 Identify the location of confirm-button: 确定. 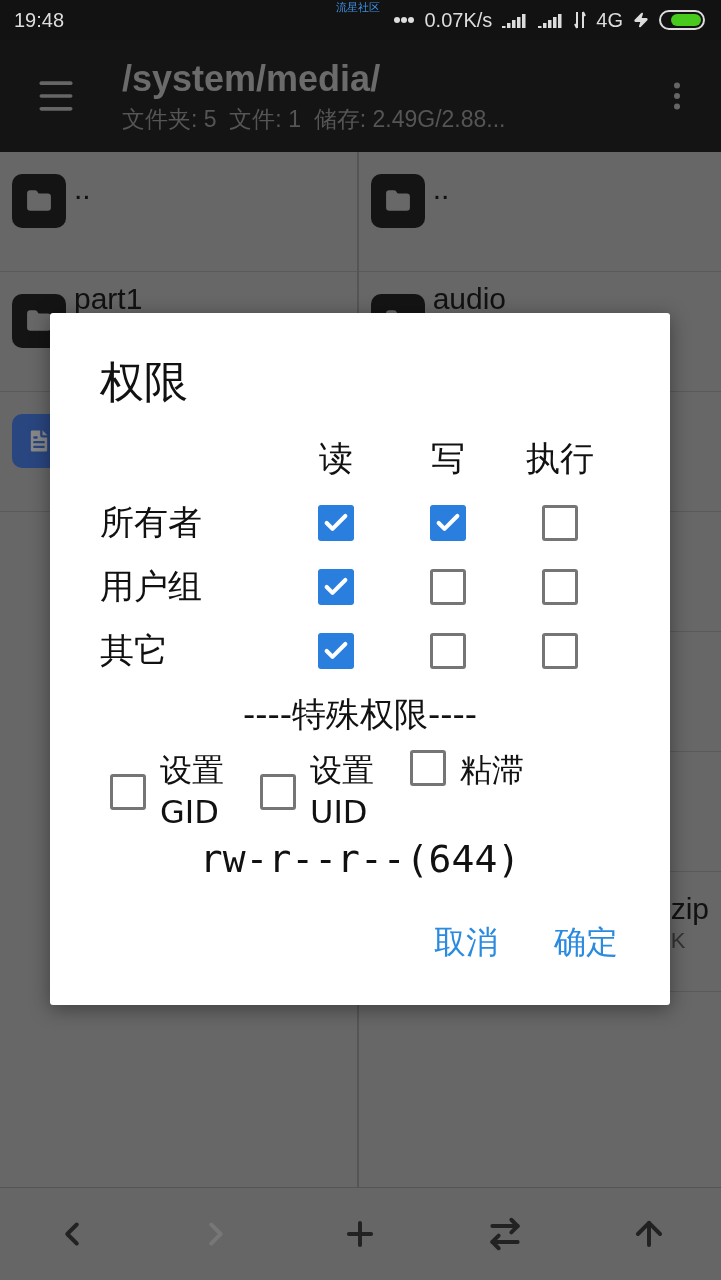
(586, 943).